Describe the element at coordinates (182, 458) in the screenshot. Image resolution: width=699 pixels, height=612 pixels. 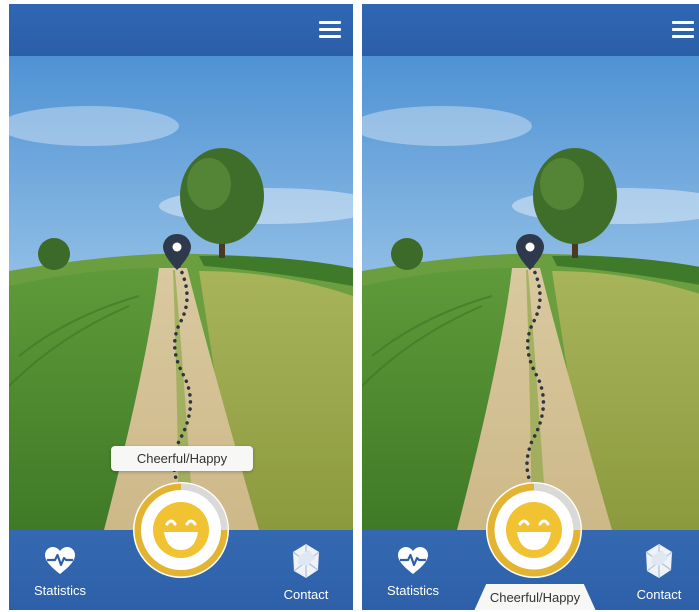
I see `mood-label: Cheerful/Happy` at that location.